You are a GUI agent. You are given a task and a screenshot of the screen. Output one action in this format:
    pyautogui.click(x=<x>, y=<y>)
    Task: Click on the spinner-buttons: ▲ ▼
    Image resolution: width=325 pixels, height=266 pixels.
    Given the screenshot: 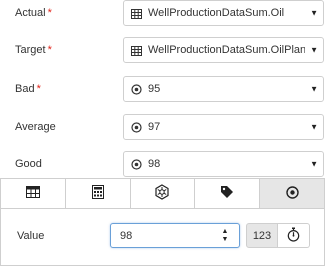 What is the action you would take?
    pyautogui.click(x=225, y=235)
    